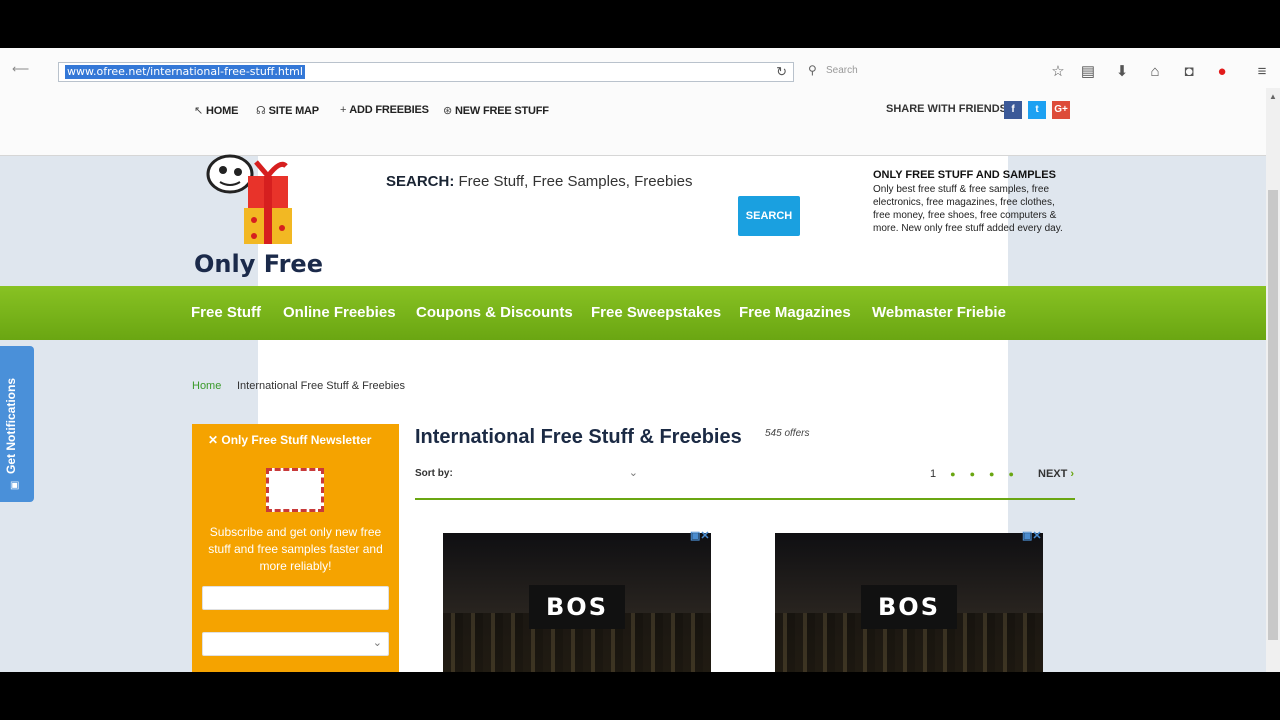 Image resolution: width=1280 pixels, height=720 pixels. I want to click on scroll-up-icon: ▲, so click(1273, 96).